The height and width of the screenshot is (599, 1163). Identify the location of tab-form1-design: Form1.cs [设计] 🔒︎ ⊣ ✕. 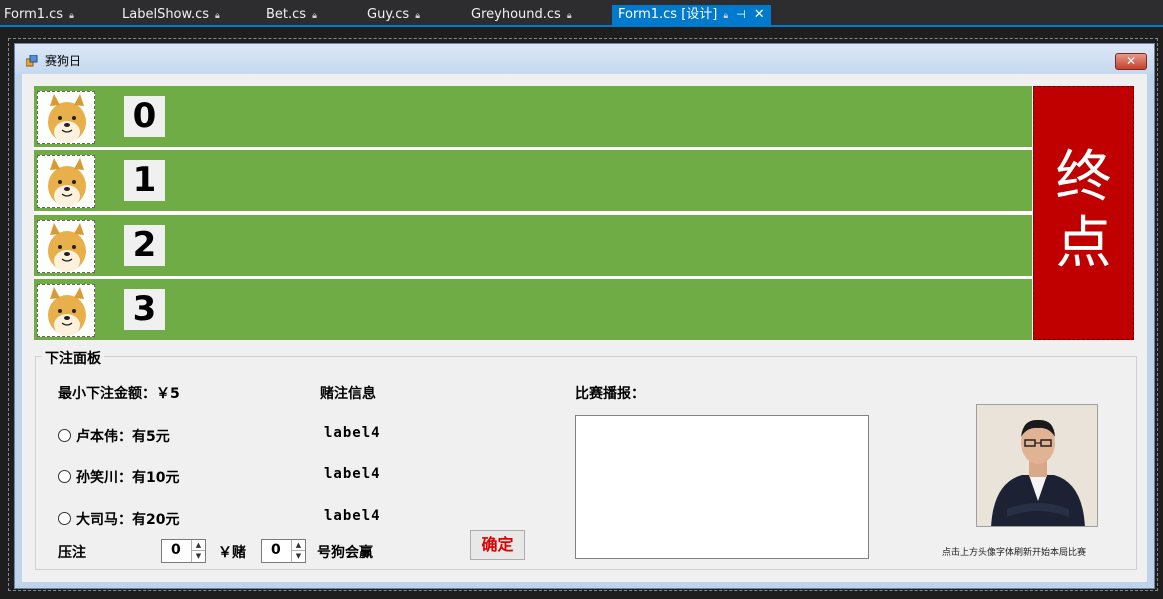
(691, 15).